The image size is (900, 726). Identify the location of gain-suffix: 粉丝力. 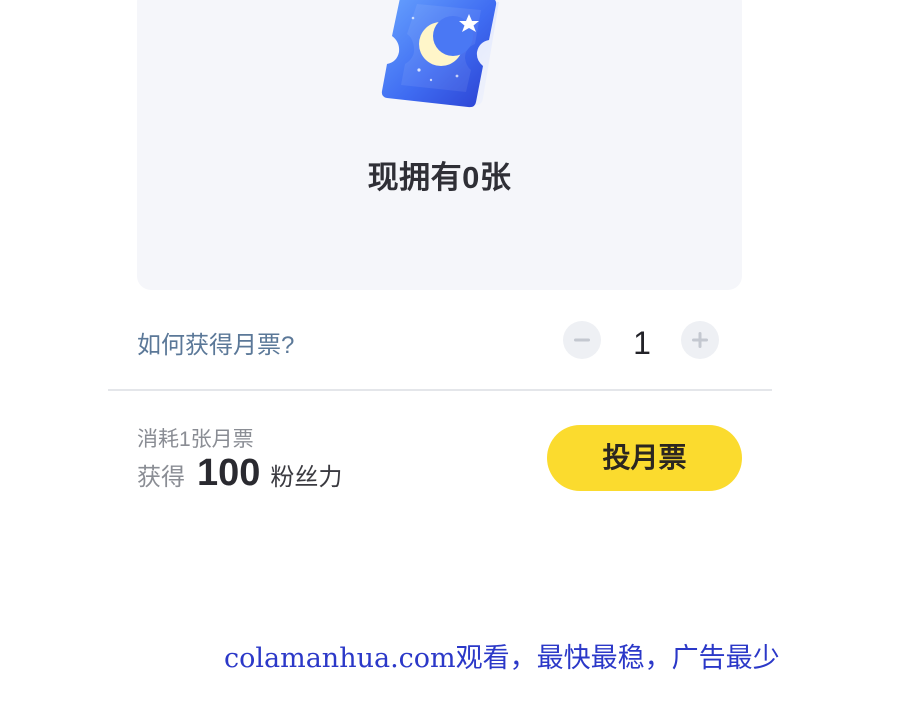
(306, 477).